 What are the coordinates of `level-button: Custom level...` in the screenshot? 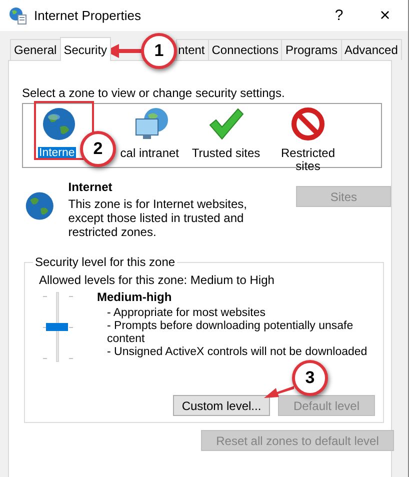 It's located at (221, 405).